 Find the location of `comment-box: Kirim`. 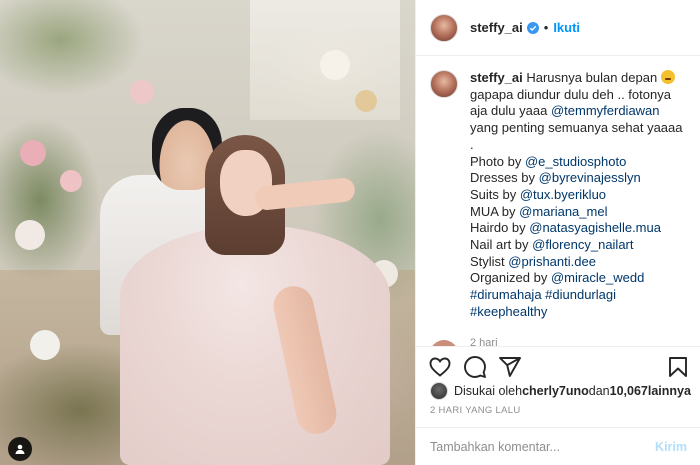

comment-box: Kirim is located at coordinates (558, 446).